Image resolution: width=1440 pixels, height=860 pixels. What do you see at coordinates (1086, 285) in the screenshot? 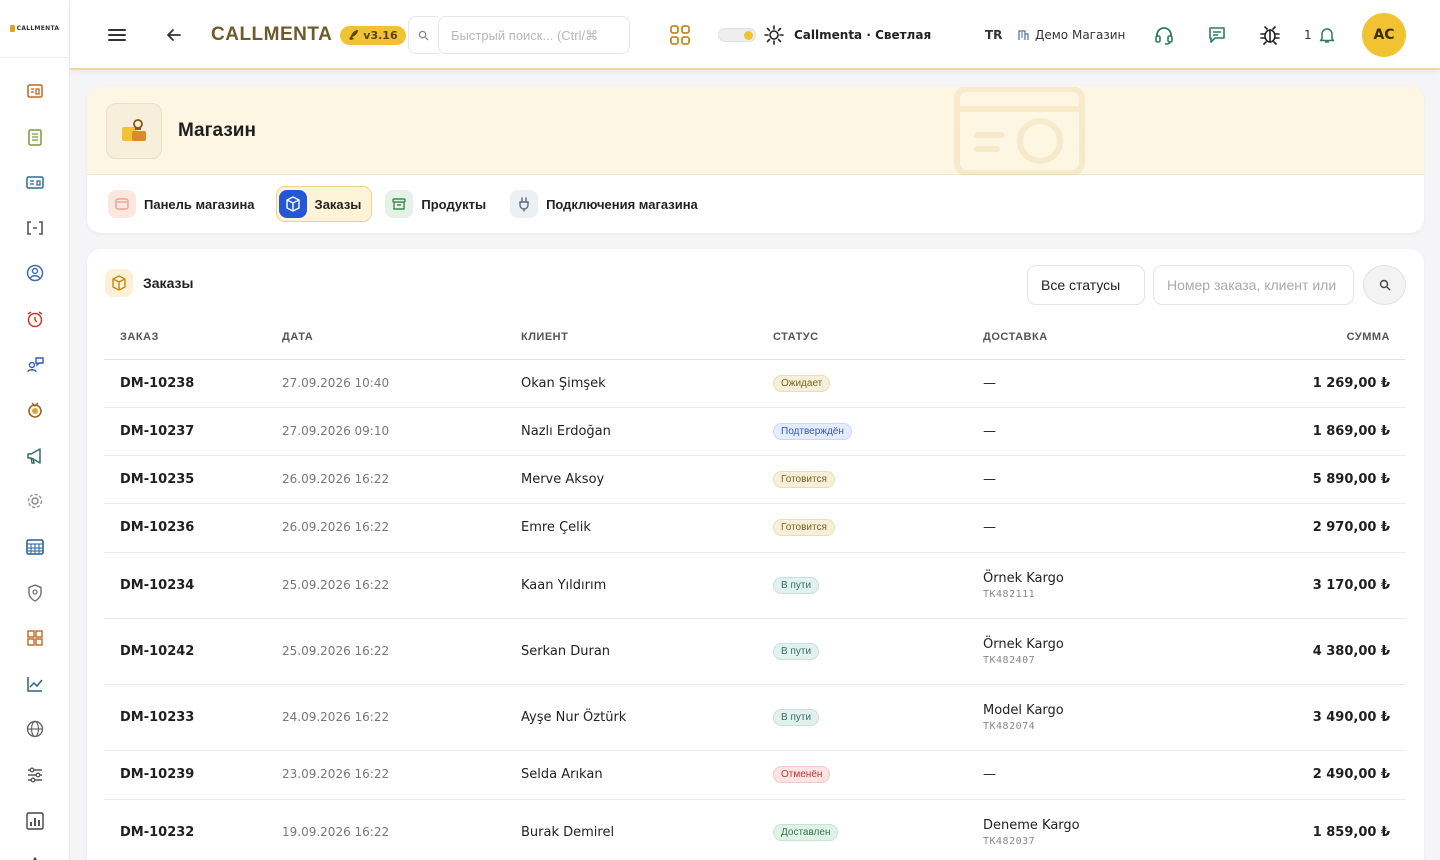
I see `status-filter-select: Все статусы` at bounding box center [1086, 285].